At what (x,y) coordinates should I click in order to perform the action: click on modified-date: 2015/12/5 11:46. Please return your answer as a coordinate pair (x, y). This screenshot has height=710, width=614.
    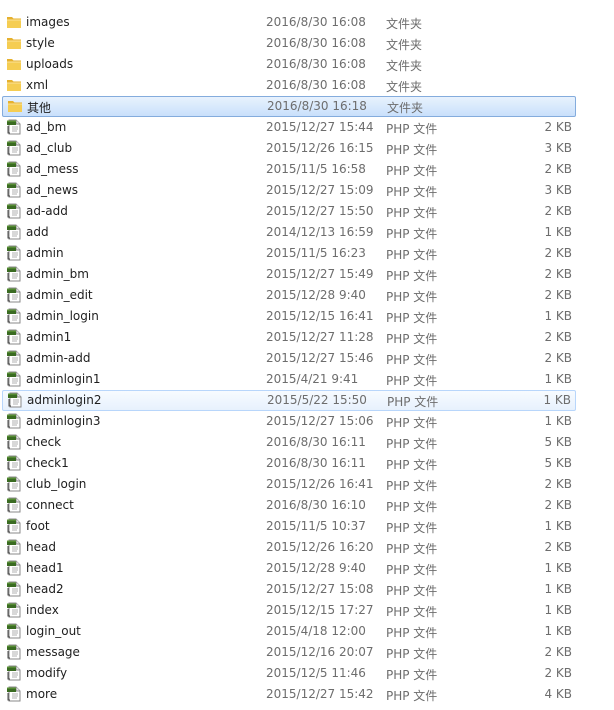
    Looking at the image, I should click on (316, 673).